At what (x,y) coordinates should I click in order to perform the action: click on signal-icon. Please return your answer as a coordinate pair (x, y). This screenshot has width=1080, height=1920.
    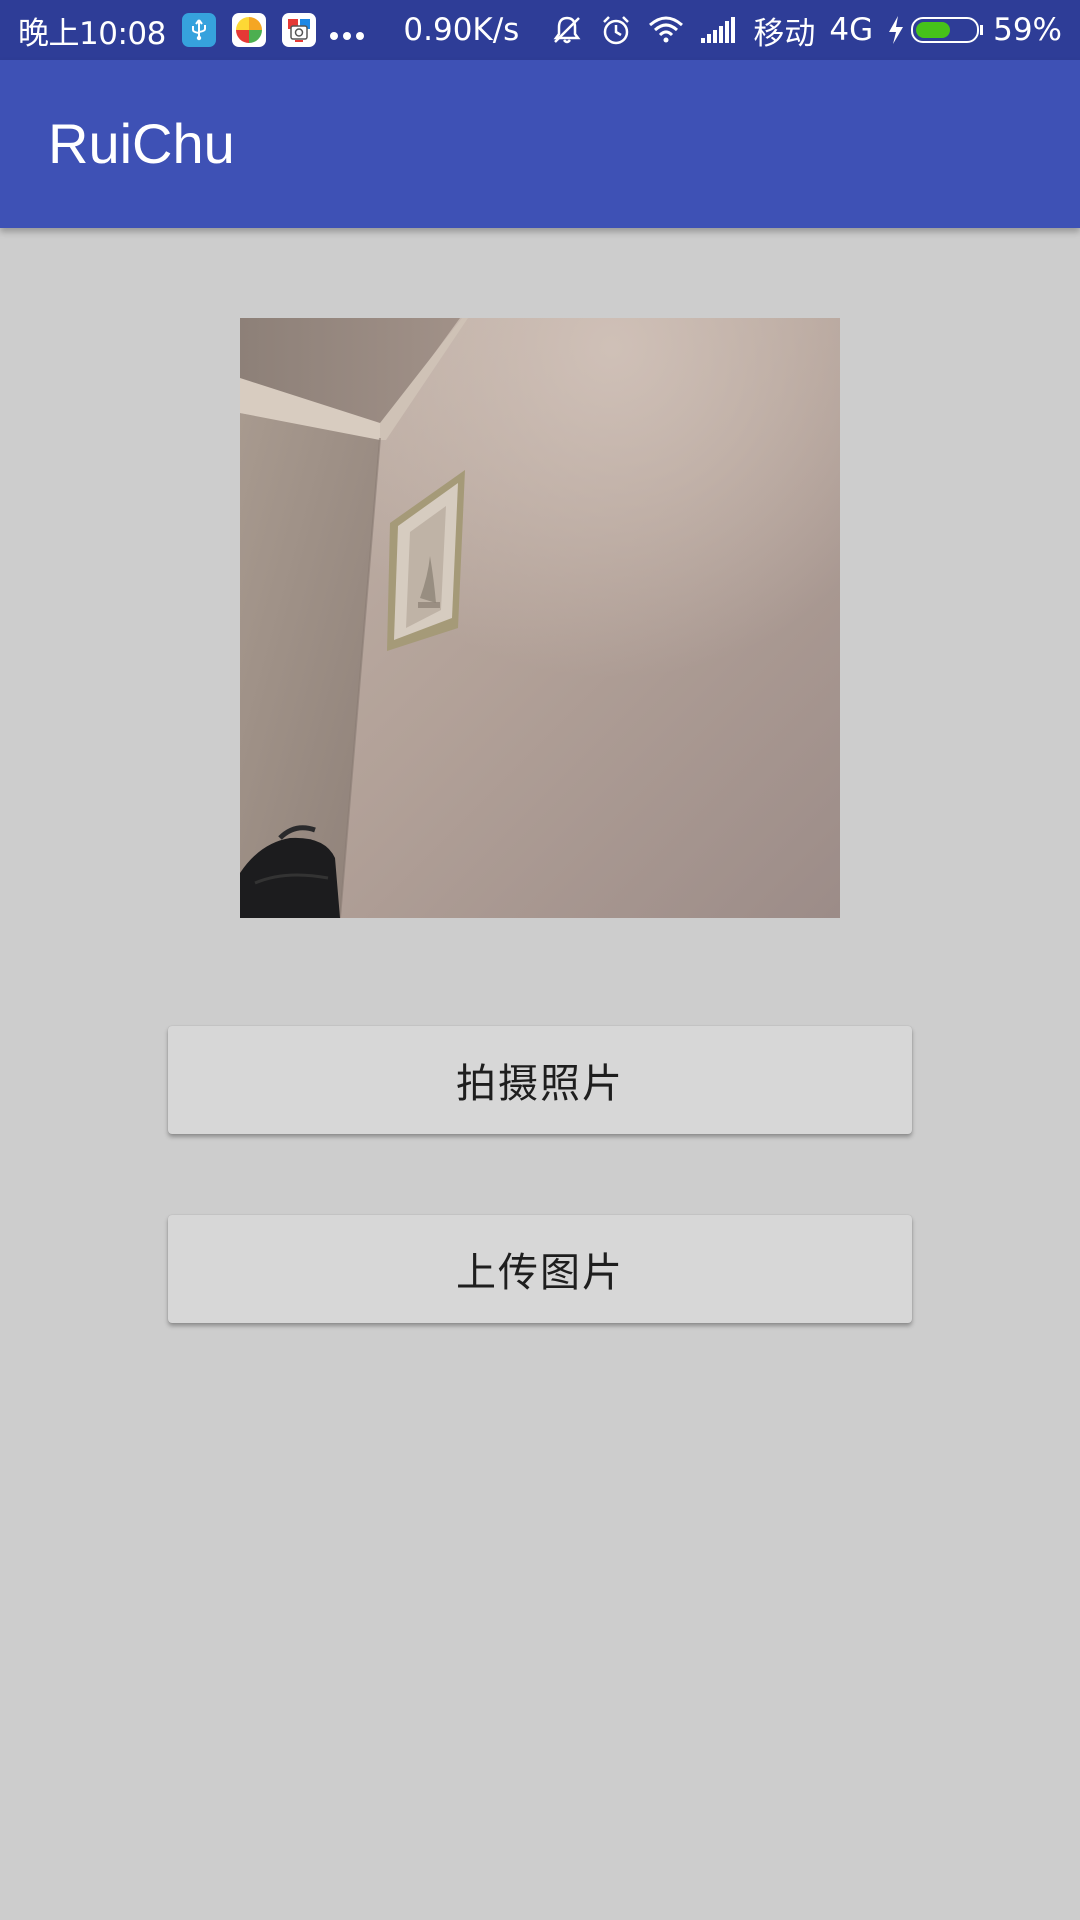
    Looking at the image, I should click on (718, 30).